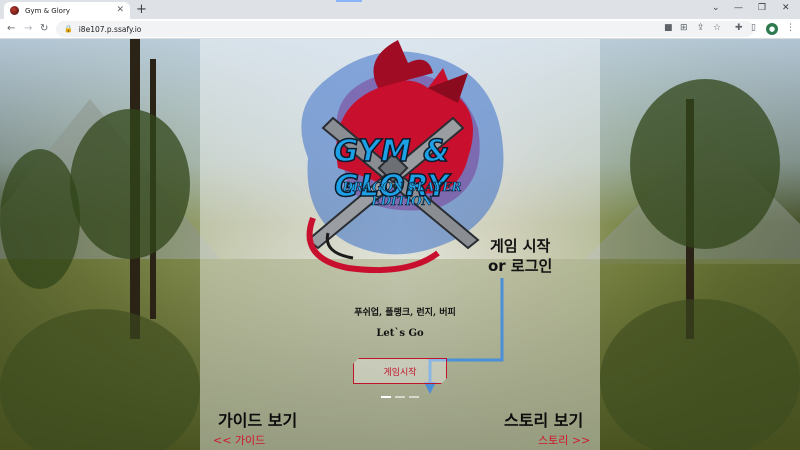 The height and width of the screenshot is (450, 800). What do you see at coordinates (40, 219) in the screenshot?
I see `foliage-far-left` at bounding box center [40, 219].